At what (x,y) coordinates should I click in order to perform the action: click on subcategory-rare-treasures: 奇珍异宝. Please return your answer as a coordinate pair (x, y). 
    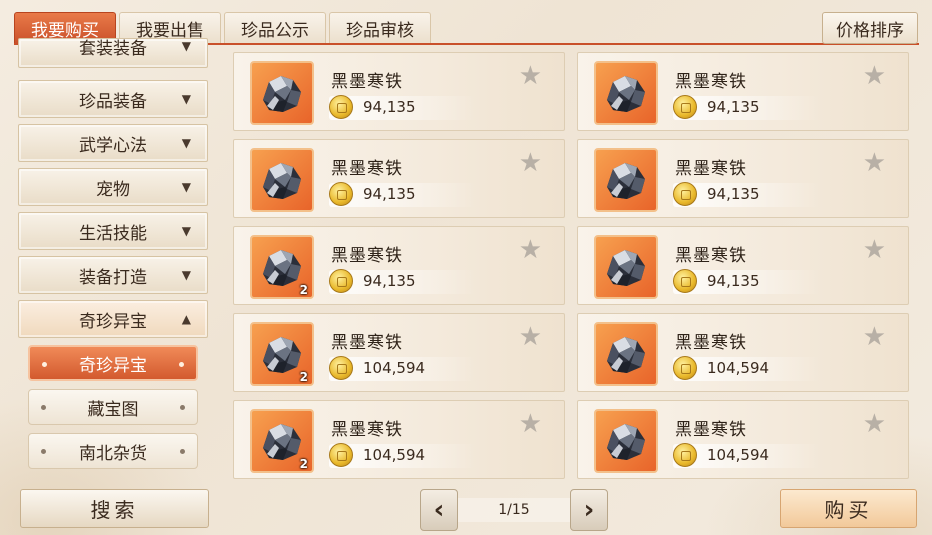
    Looking at the image, I should click on (113, 363).